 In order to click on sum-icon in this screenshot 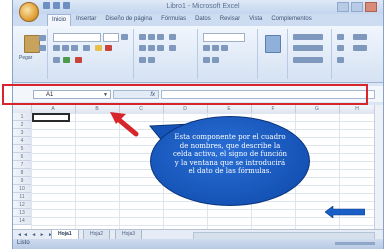, I will do `click(340, 37)`.